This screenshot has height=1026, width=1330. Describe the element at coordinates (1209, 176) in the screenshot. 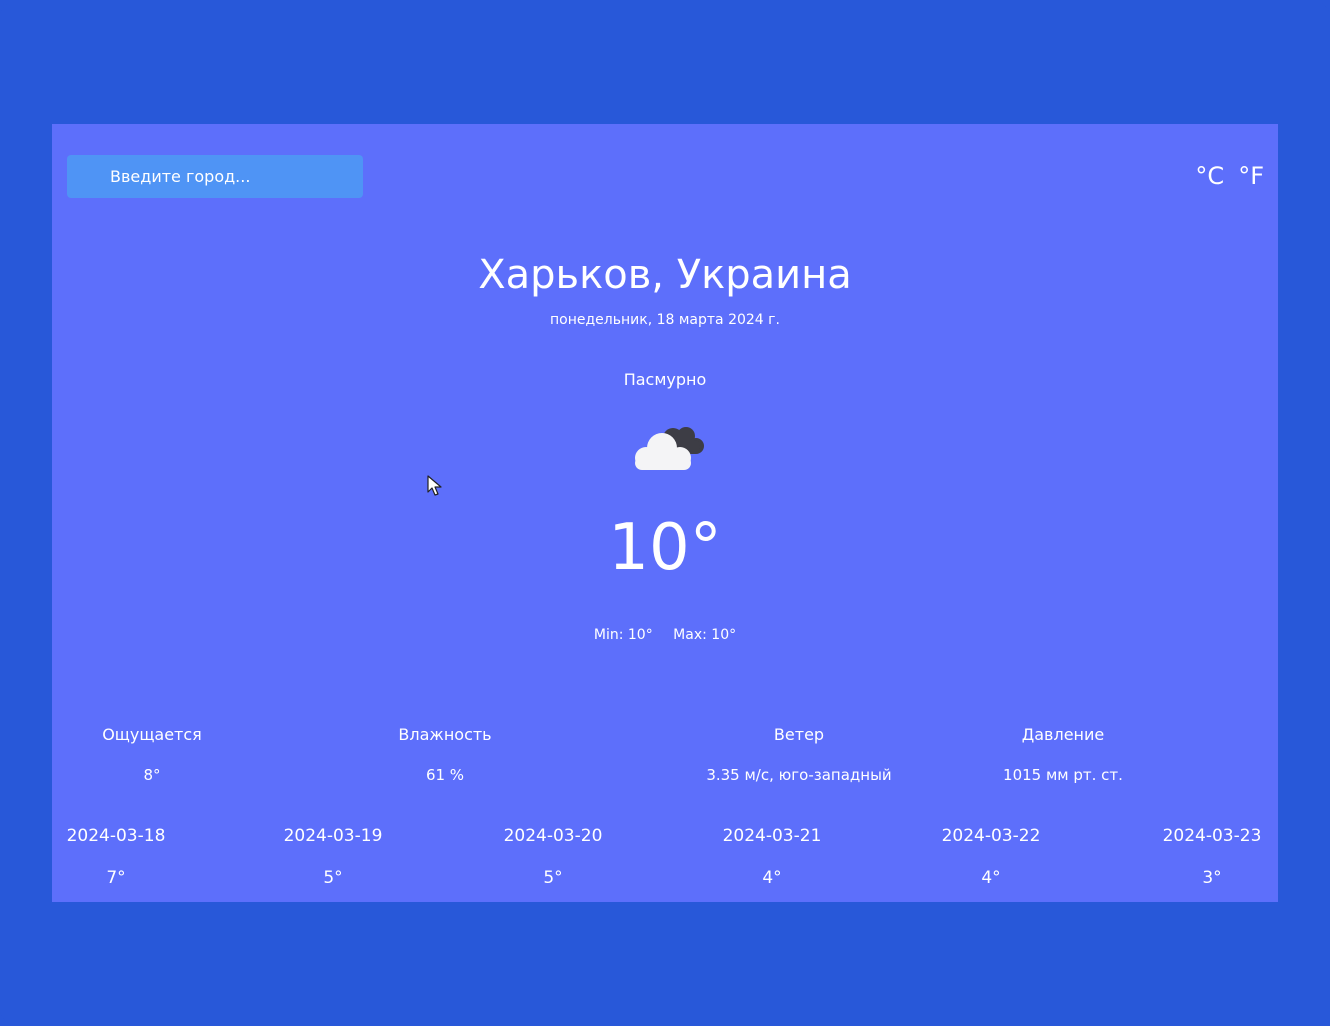

I see `celsius-toggle: °C` at that location.